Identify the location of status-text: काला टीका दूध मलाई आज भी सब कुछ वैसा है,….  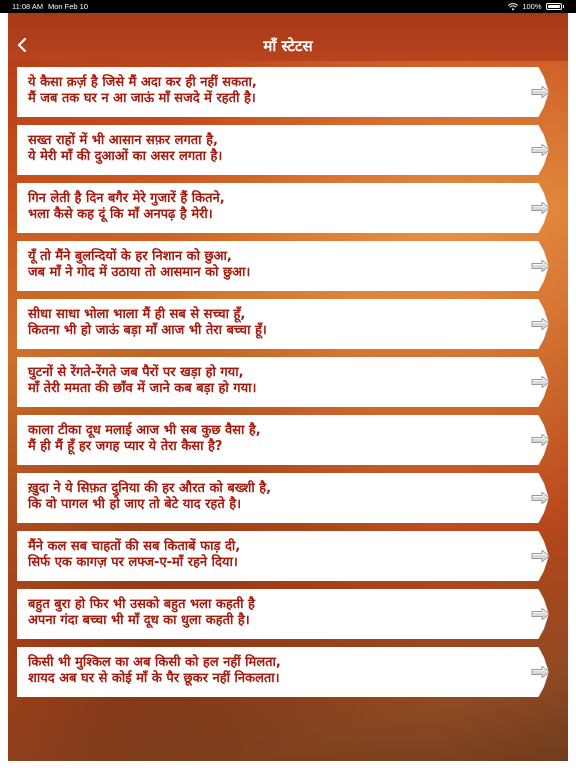
(273, 439).